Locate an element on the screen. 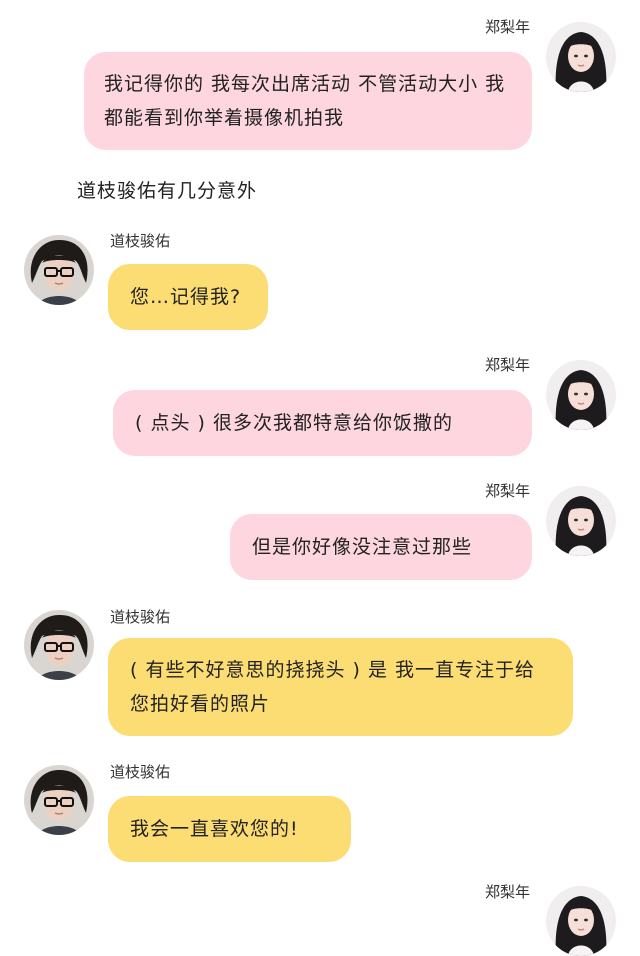 The image size is (640, 956). message-bubble: 您…记得我? is located at coordinates (188, 297).